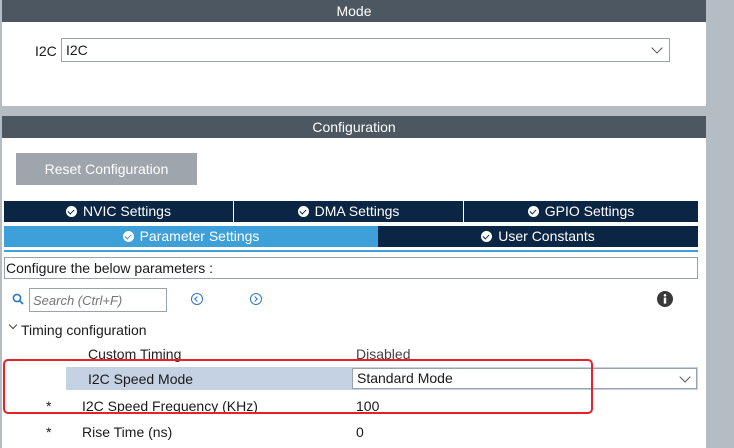 This screenshot has width=734, height=448. I want to click on tab-label: User Constants, so click(546, 236).